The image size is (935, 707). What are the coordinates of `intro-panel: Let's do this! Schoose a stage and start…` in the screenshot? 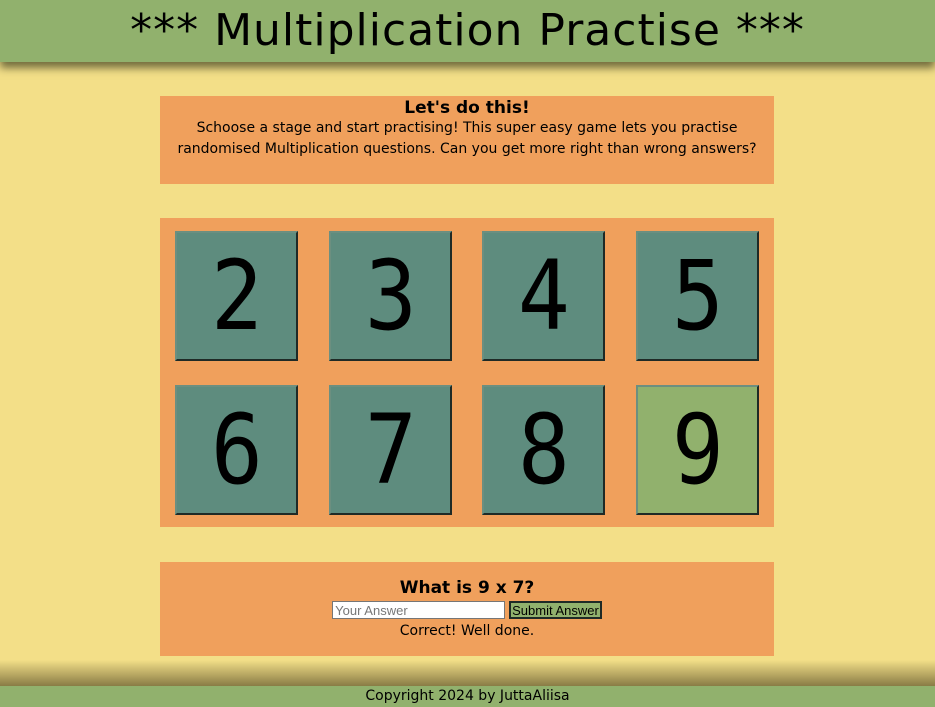 It's located at (467, 140).